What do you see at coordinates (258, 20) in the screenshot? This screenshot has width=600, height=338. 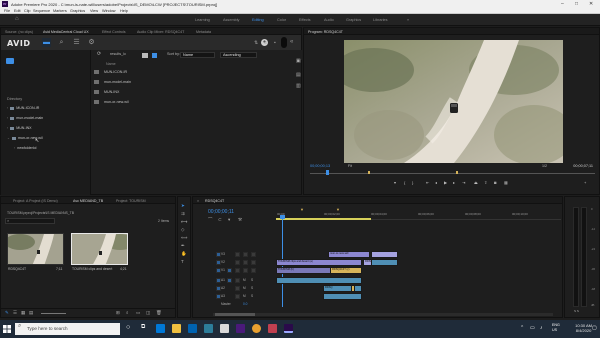 I see `workspace-editing: Editing` at bounding box center [258, 20].